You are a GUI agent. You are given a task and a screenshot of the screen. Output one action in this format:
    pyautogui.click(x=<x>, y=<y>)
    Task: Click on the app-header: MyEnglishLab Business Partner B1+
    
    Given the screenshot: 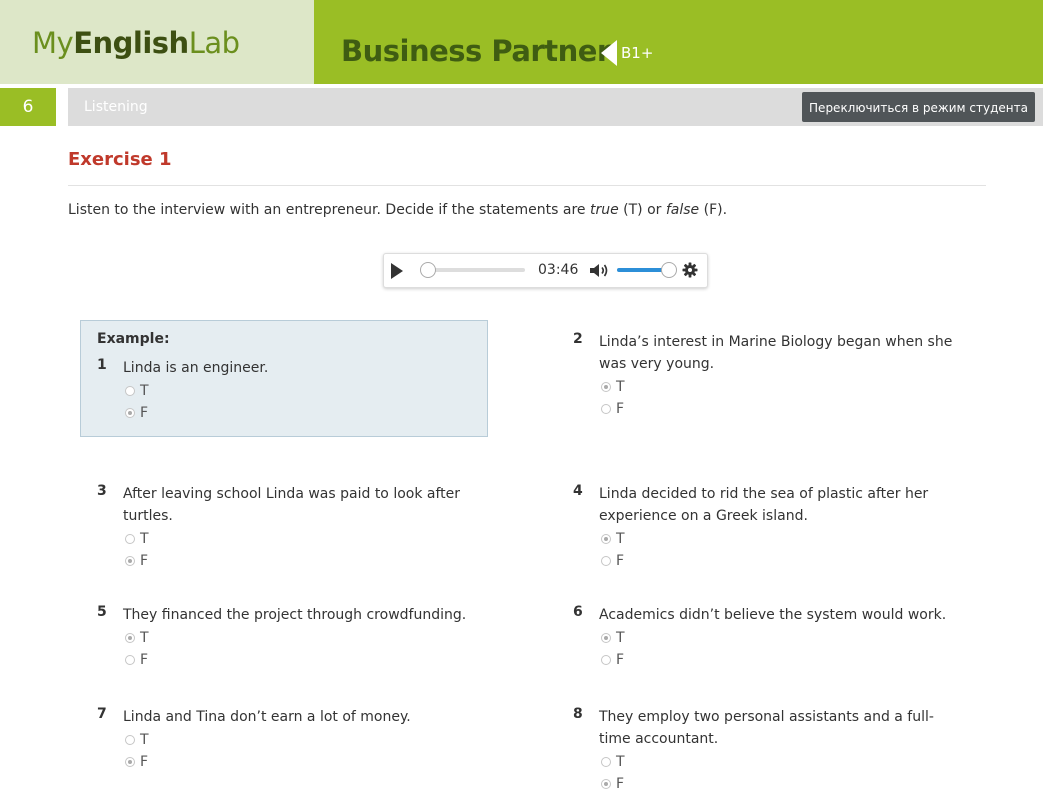 What is the action you would take?
    pyautogui.click(x=521, y=42)
    